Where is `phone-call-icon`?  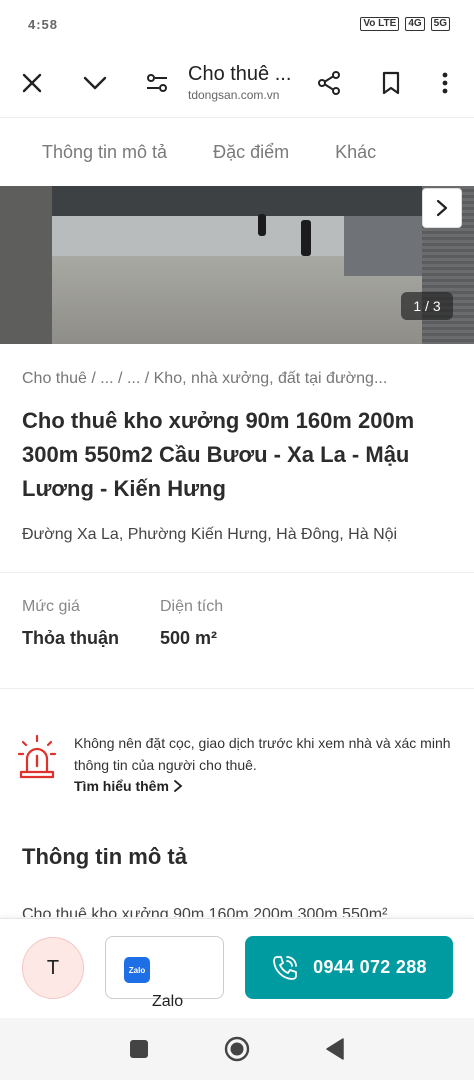
phone-call-icon is located at coordinates (285, 967).